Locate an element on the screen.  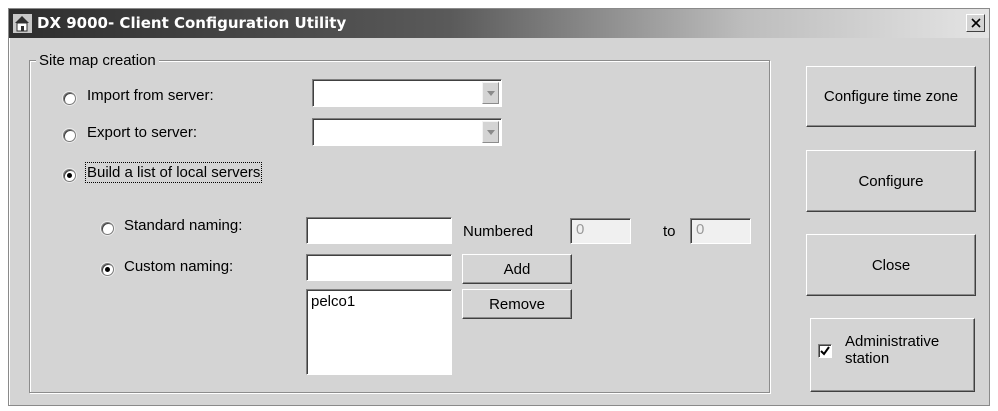
custom-naming-input is located at coordinates (379, 267).